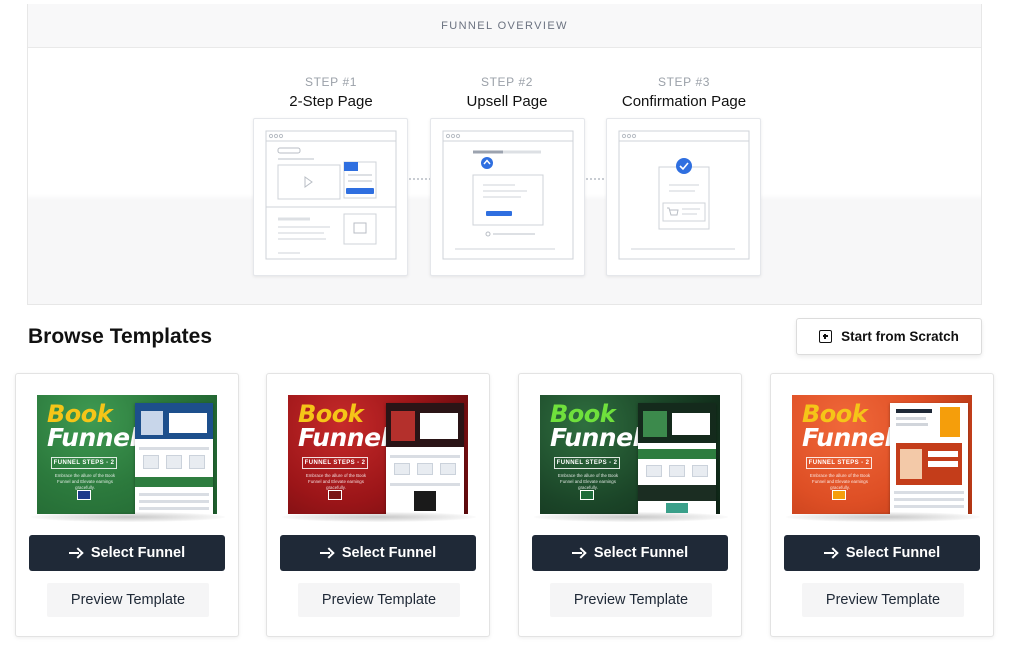 The width and height of the screenshot is (1023, 658). Describe the element at coordinates (330, 82) in the screenshot. I see `step-1-kicker: STEP #1` at that location.